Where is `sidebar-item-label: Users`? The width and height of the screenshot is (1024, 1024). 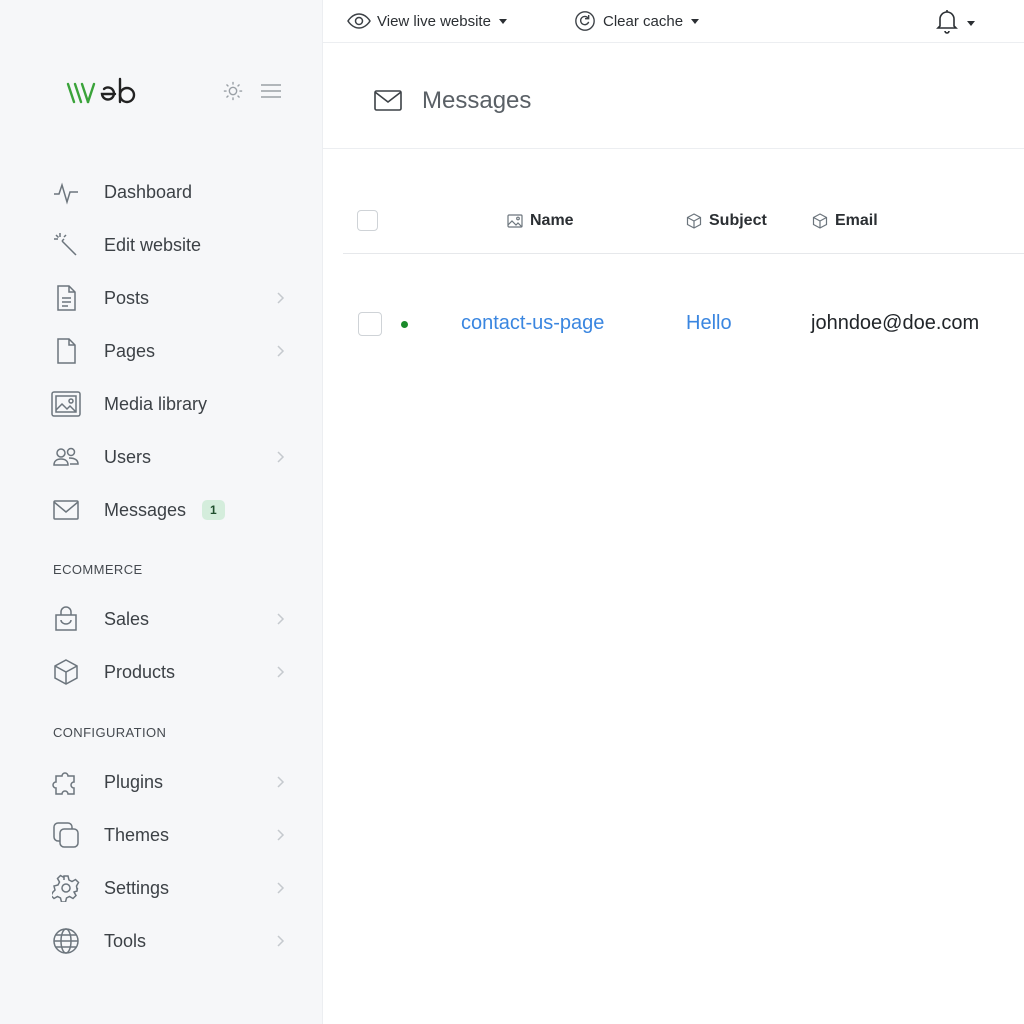
sidebar-item-label: Users is located at coordinates (128, 456).